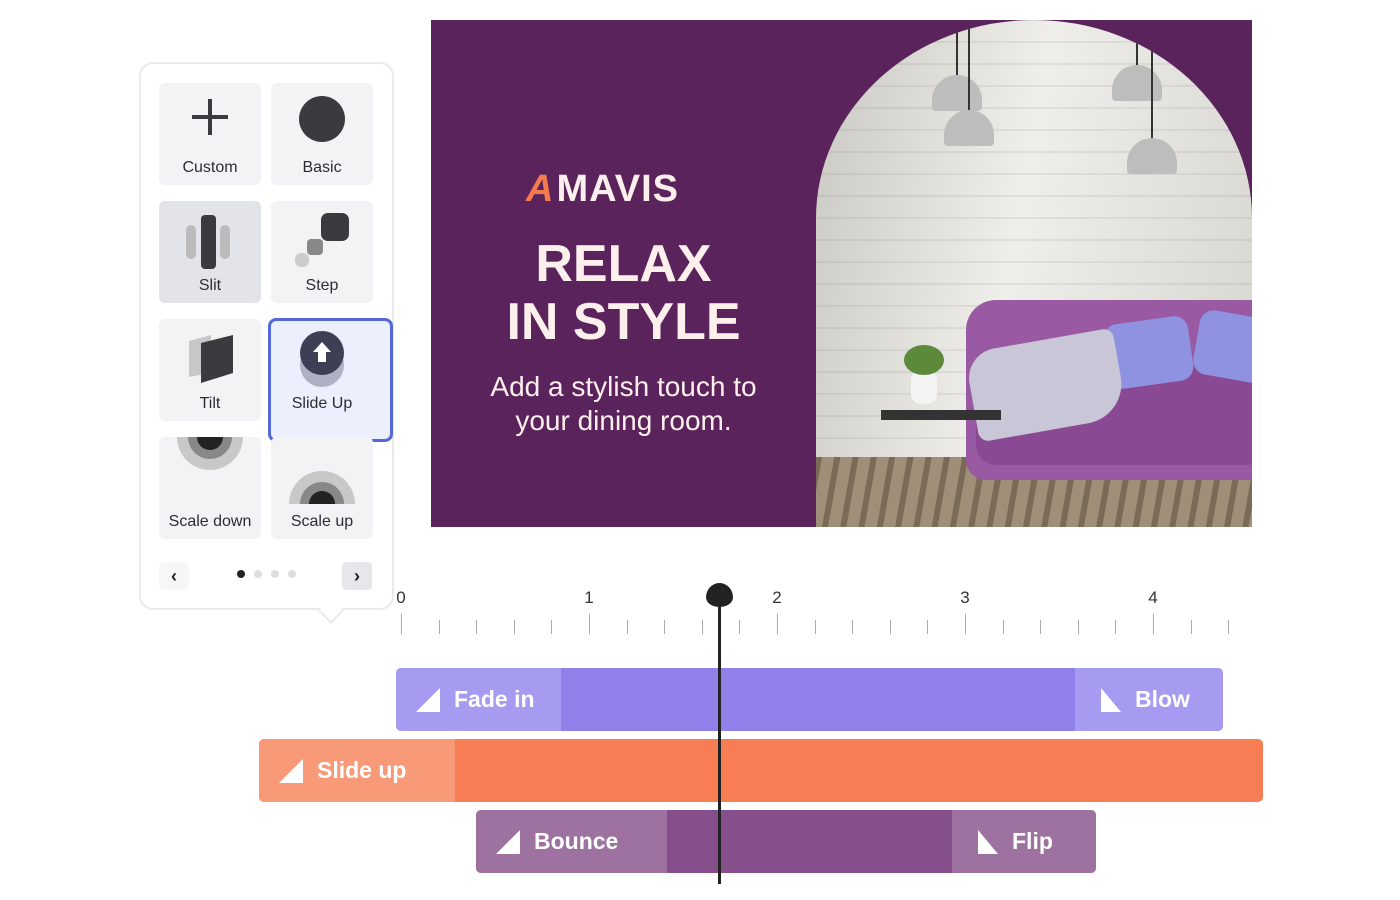 This screenshot has width=1400, height=900. I want to click on out-animation-label: Blow, so click(1162, 699).